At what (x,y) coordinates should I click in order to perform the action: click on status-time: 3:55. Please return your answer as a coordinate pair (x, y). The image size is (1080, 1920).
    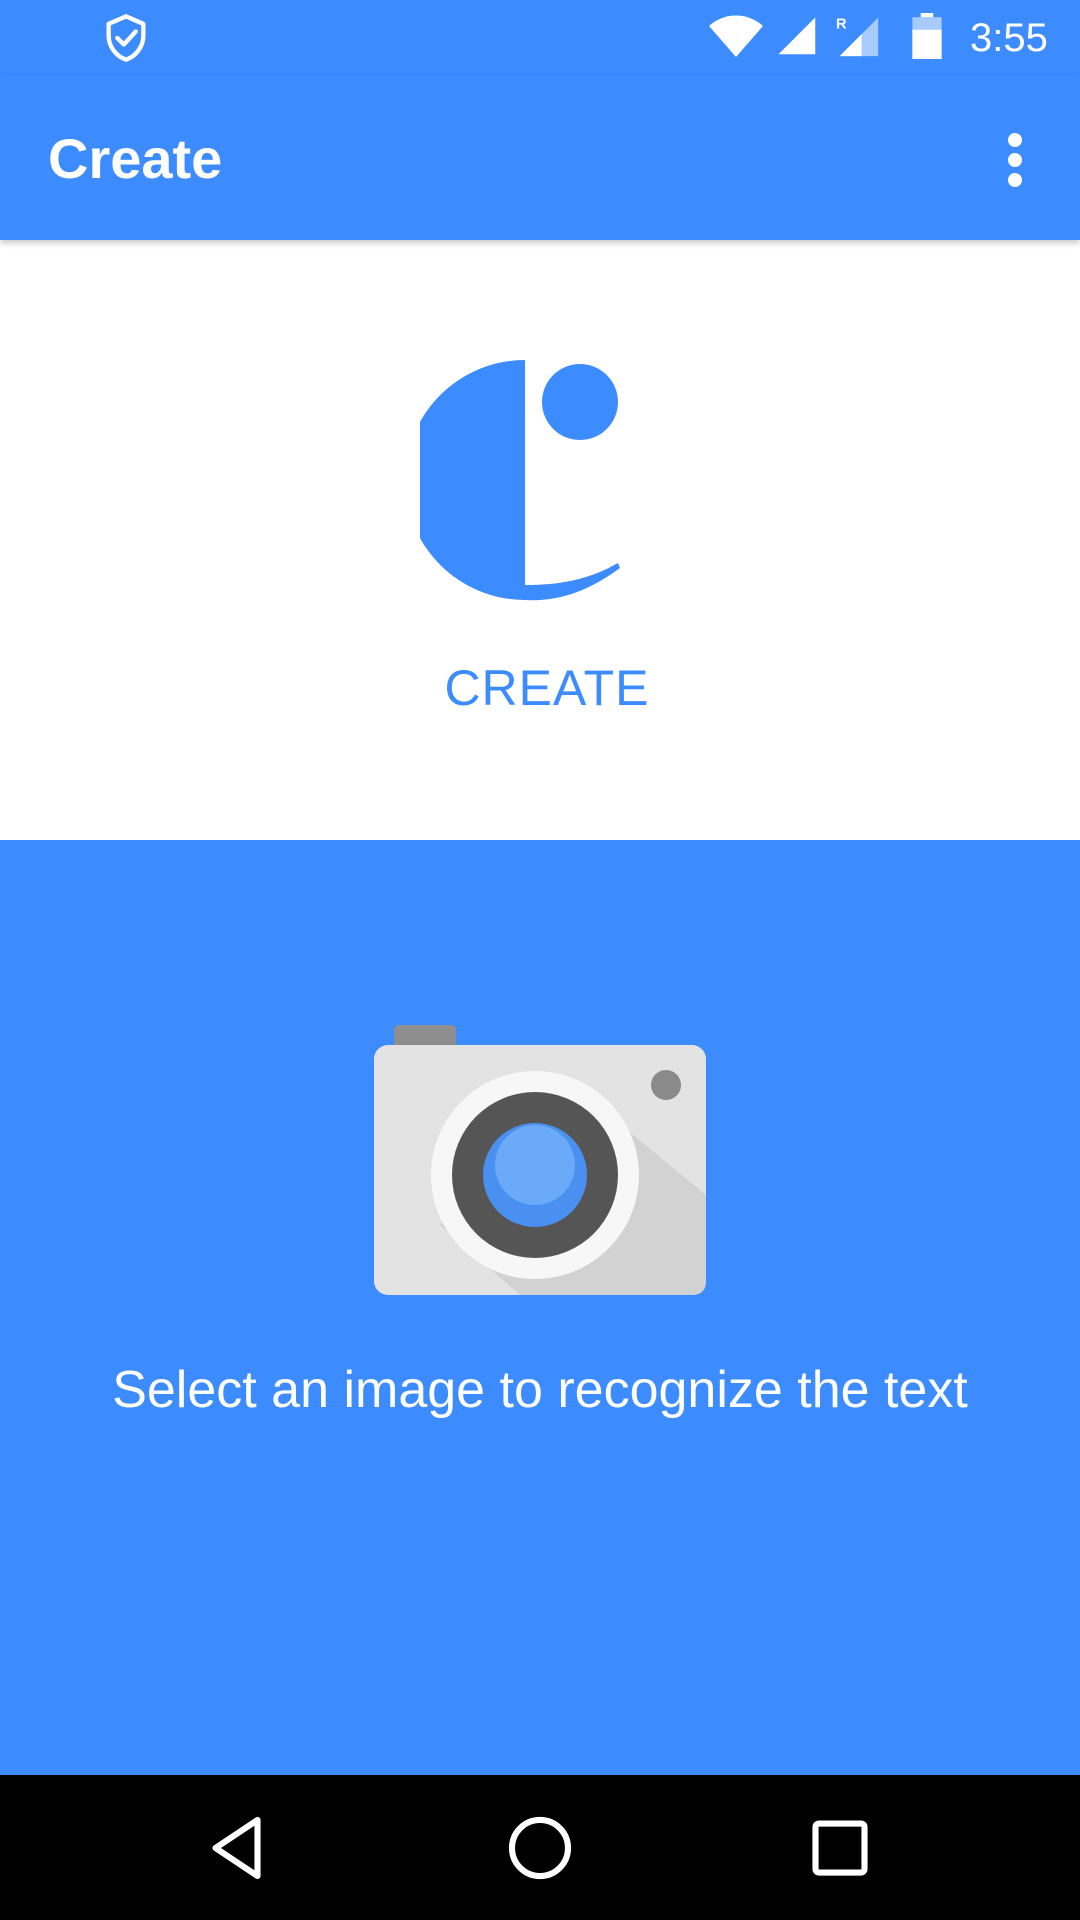
    Looking at the image, I should click on (1009, 38).